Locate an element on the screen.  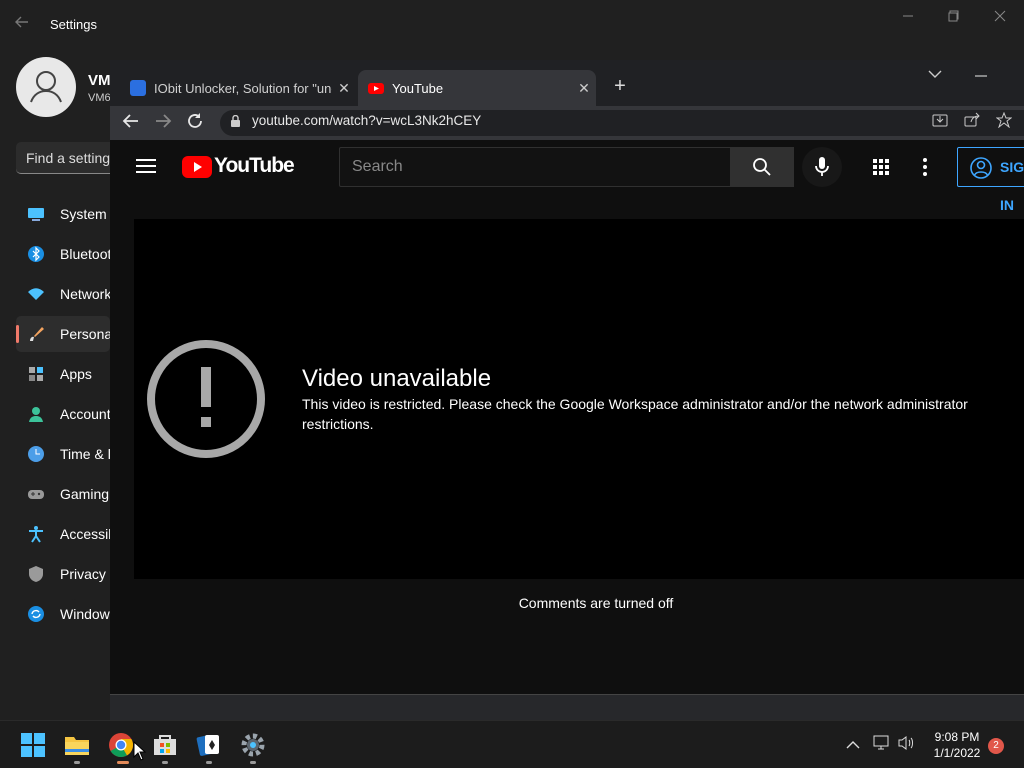
taskbar: 9:08 PM 1/1/2022 2 is located at coordinates (512, 744).